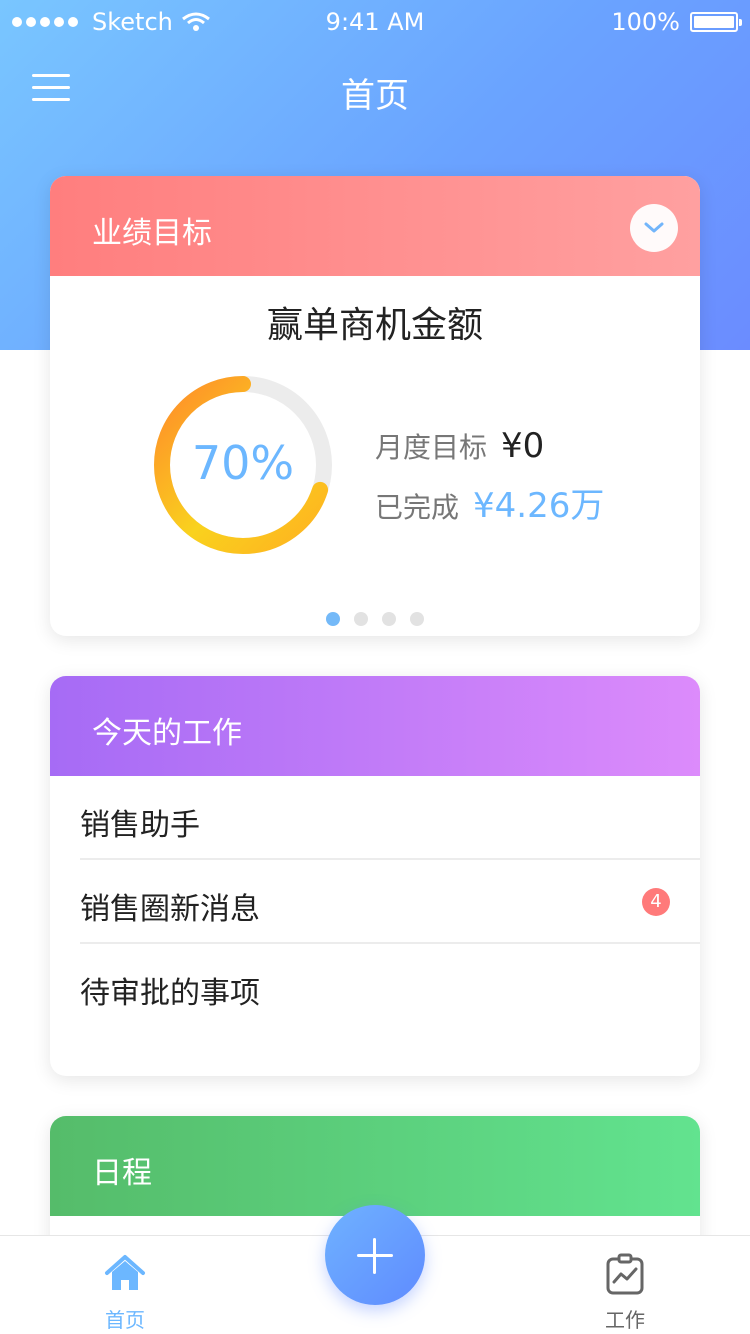 This screenshot has height=1334, width=750. Describe the element at coordinates (170, 909) in the screenshot. I see `list-item-label: 销售圈新消息` at that location.